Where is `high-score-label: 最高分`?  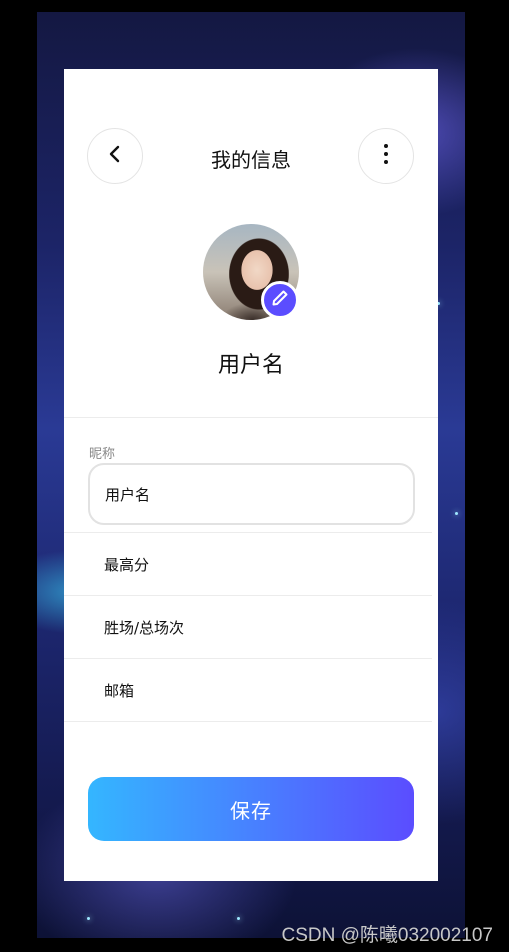 high-score-label: 最高分 is located at coordinates (127, 565).